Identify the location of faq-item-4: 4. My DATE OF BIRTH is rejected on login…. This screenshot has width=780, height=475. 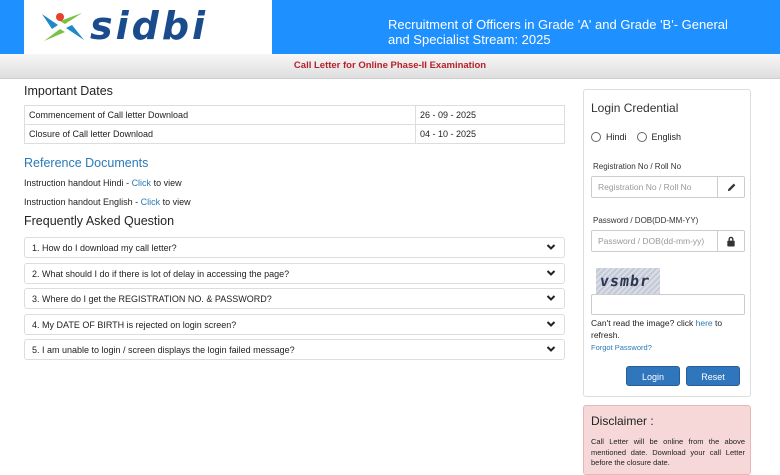
(294, 324).